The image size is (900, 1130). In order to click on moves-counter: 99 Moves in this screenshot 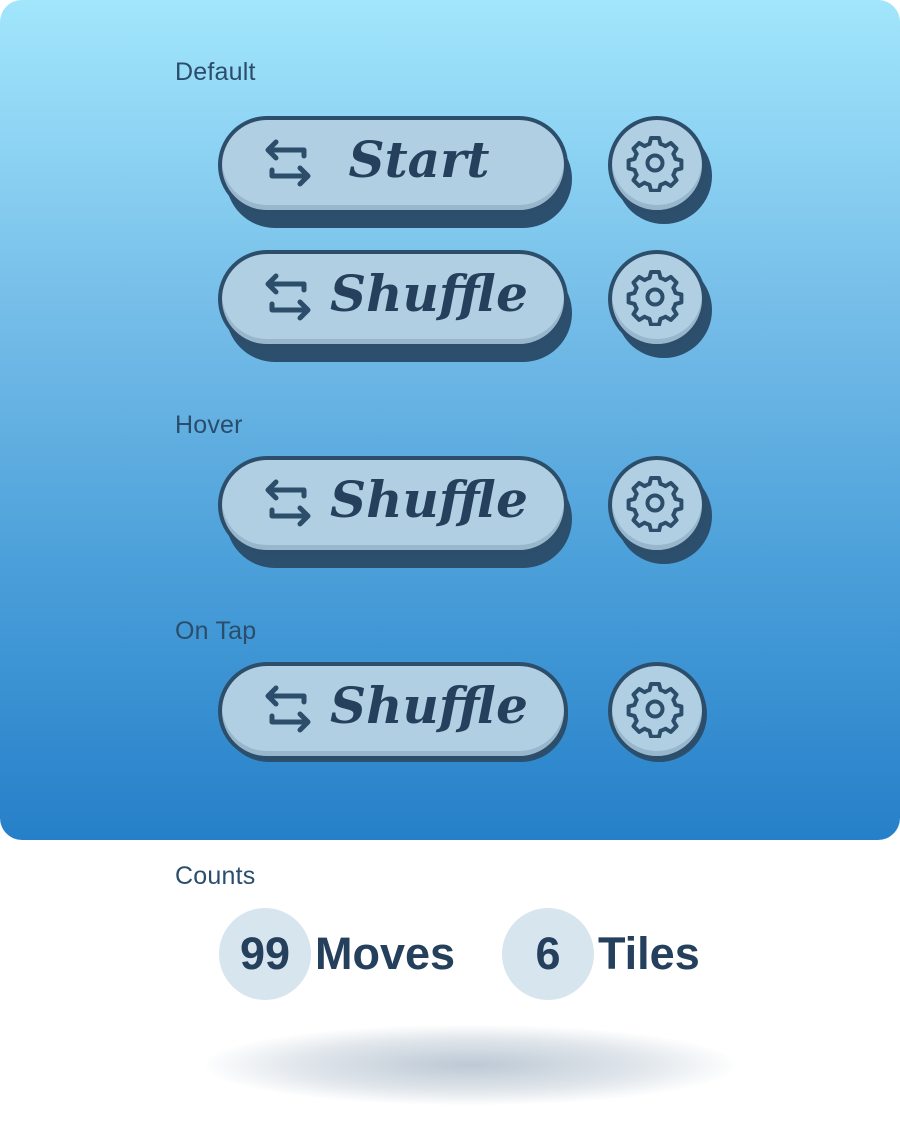, I will do `click(344, 954)`.